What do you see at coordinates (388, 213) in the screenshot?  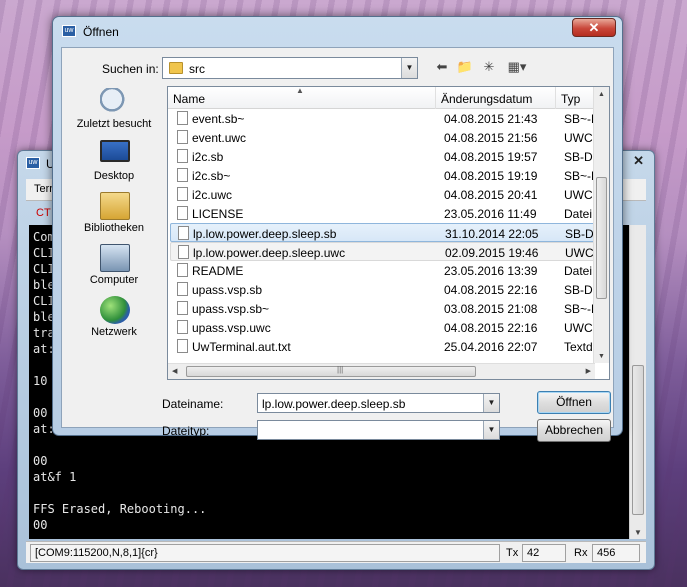 I see `file-row: LICENSE 23.05.2016 11:49 Datei` at bounding box center [388, 213].